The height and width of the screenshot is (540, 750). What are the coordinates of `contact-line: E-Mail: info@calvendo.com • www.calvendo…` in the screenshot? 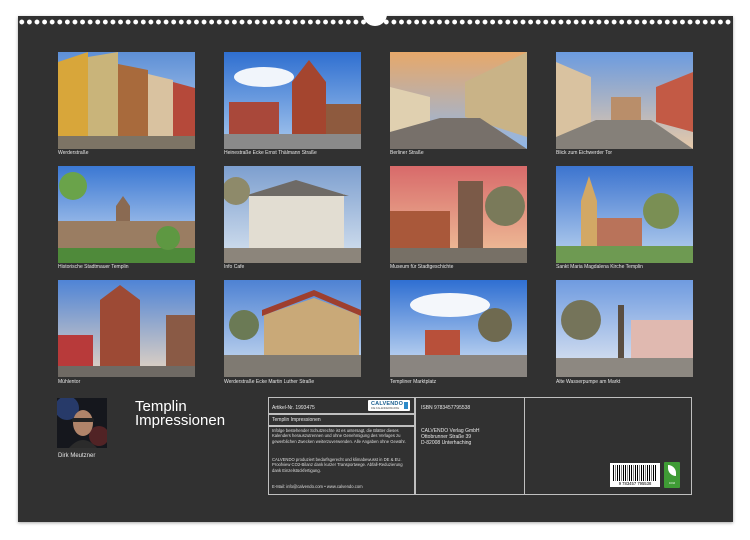 It's located at (317, 486).